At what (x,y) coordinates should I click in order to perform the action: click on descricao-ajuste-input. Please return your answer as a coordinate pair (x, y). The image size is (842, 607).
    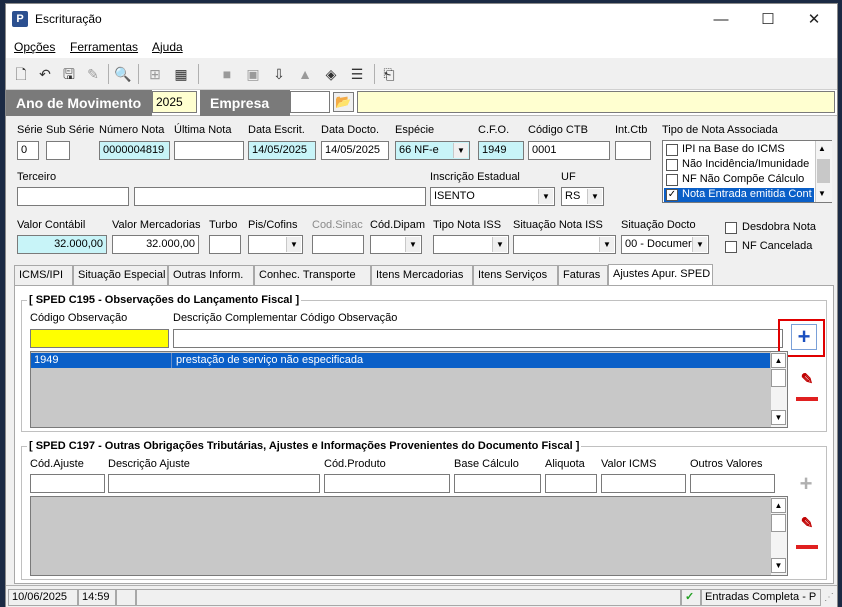
    Looking at the image, I should click on (214, 483).